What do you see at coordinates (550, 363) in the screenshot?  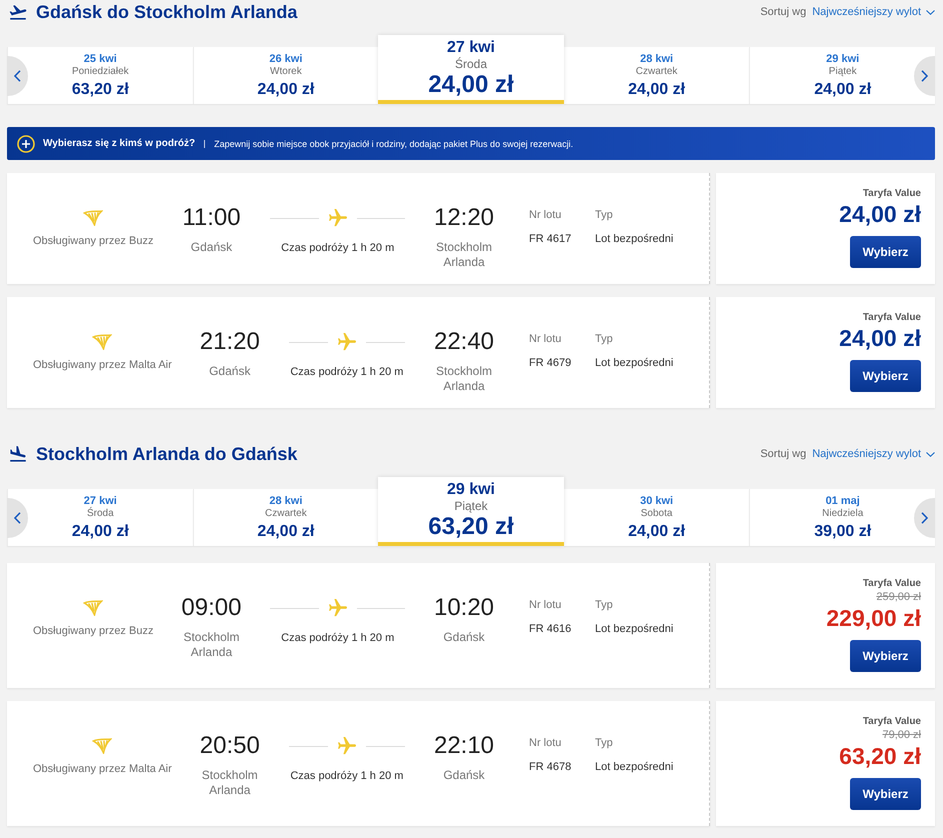 I see `flight-number: FR 4679` at bounding box center [550, 363].